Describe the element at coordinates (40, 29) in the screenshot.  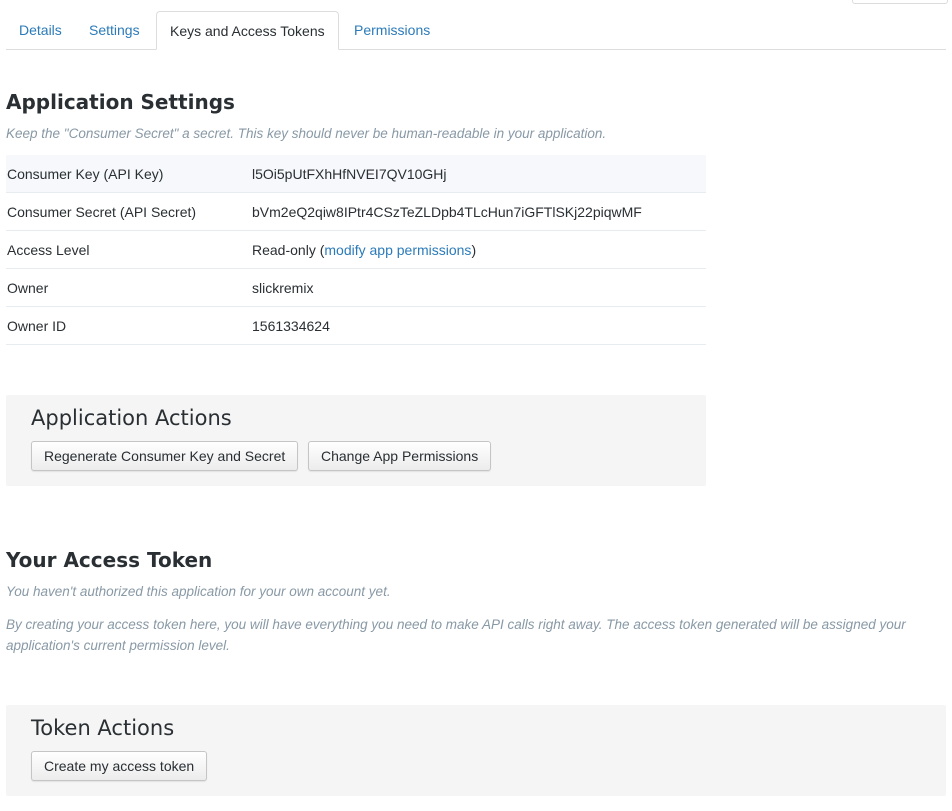
I see `tab-details: Details` at that location.